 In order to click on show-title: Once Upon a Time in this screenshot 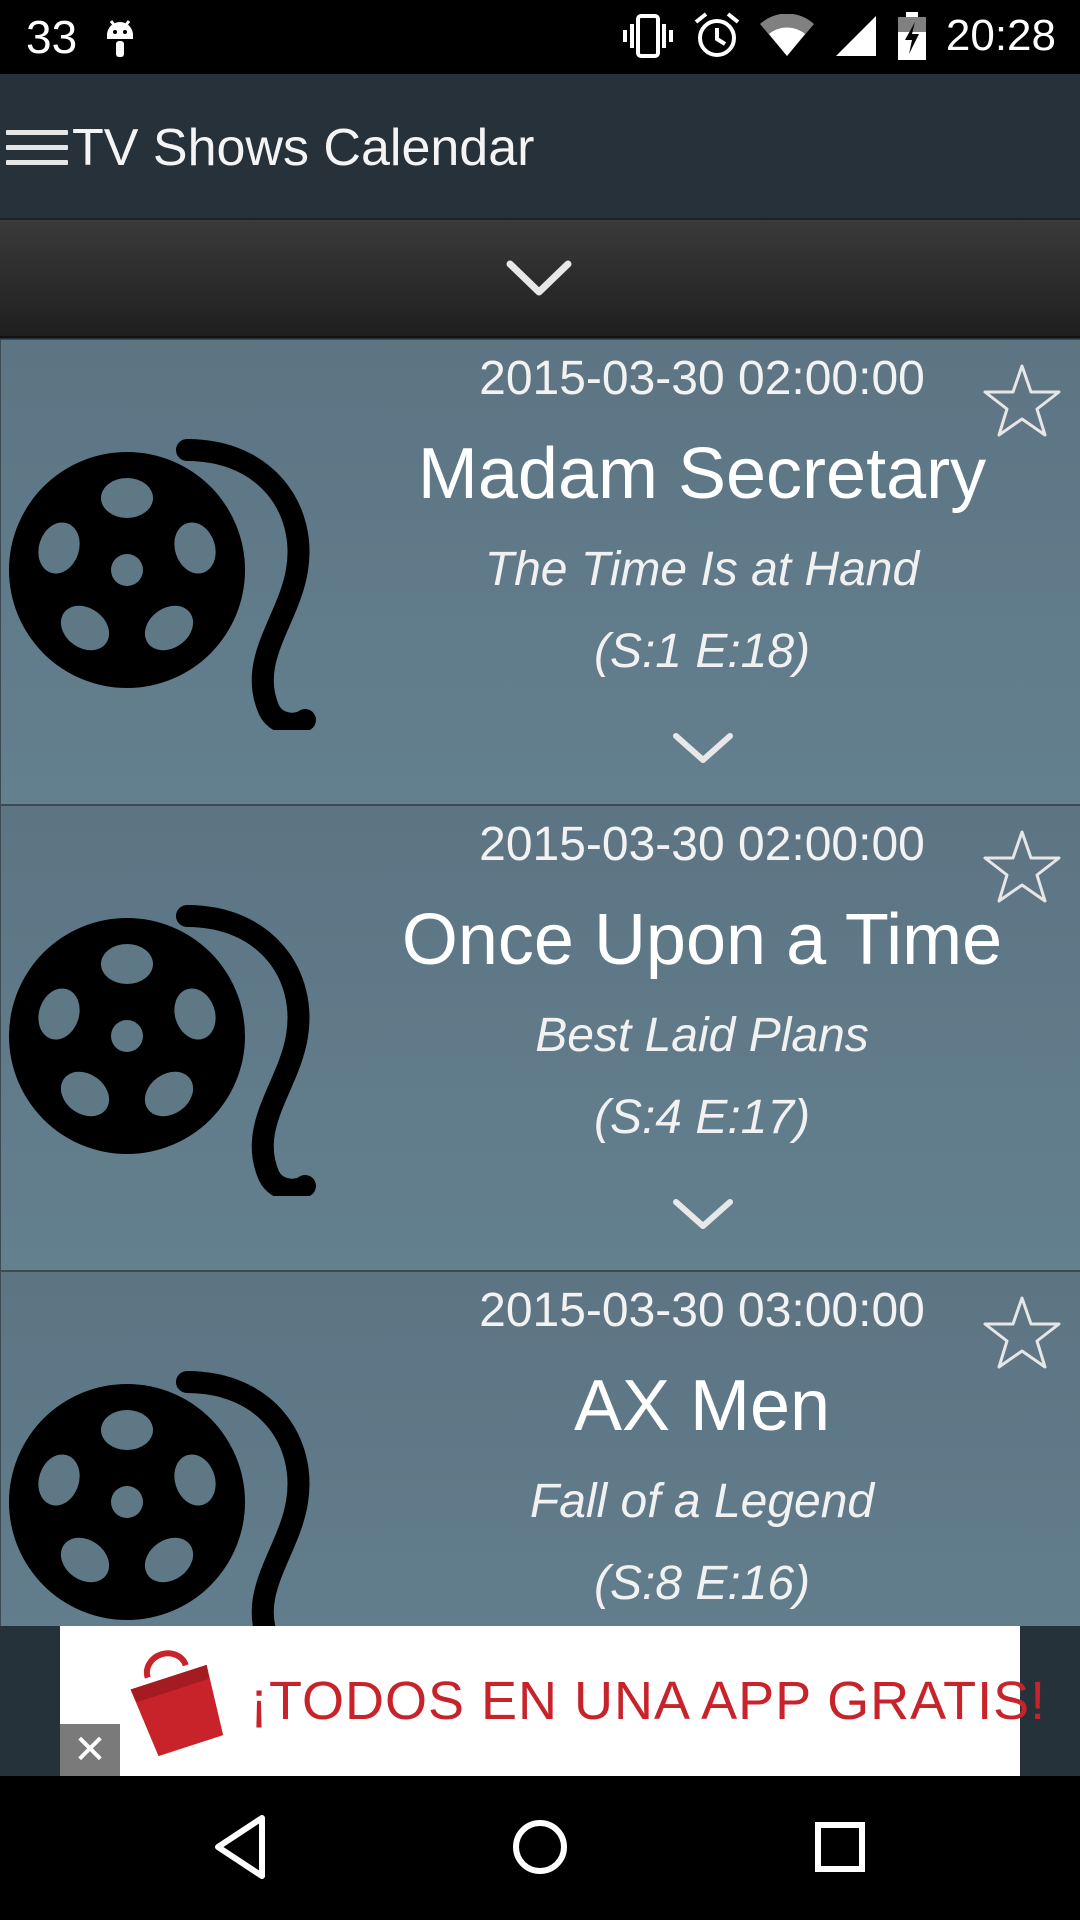, I will do `click(702, 940)`.